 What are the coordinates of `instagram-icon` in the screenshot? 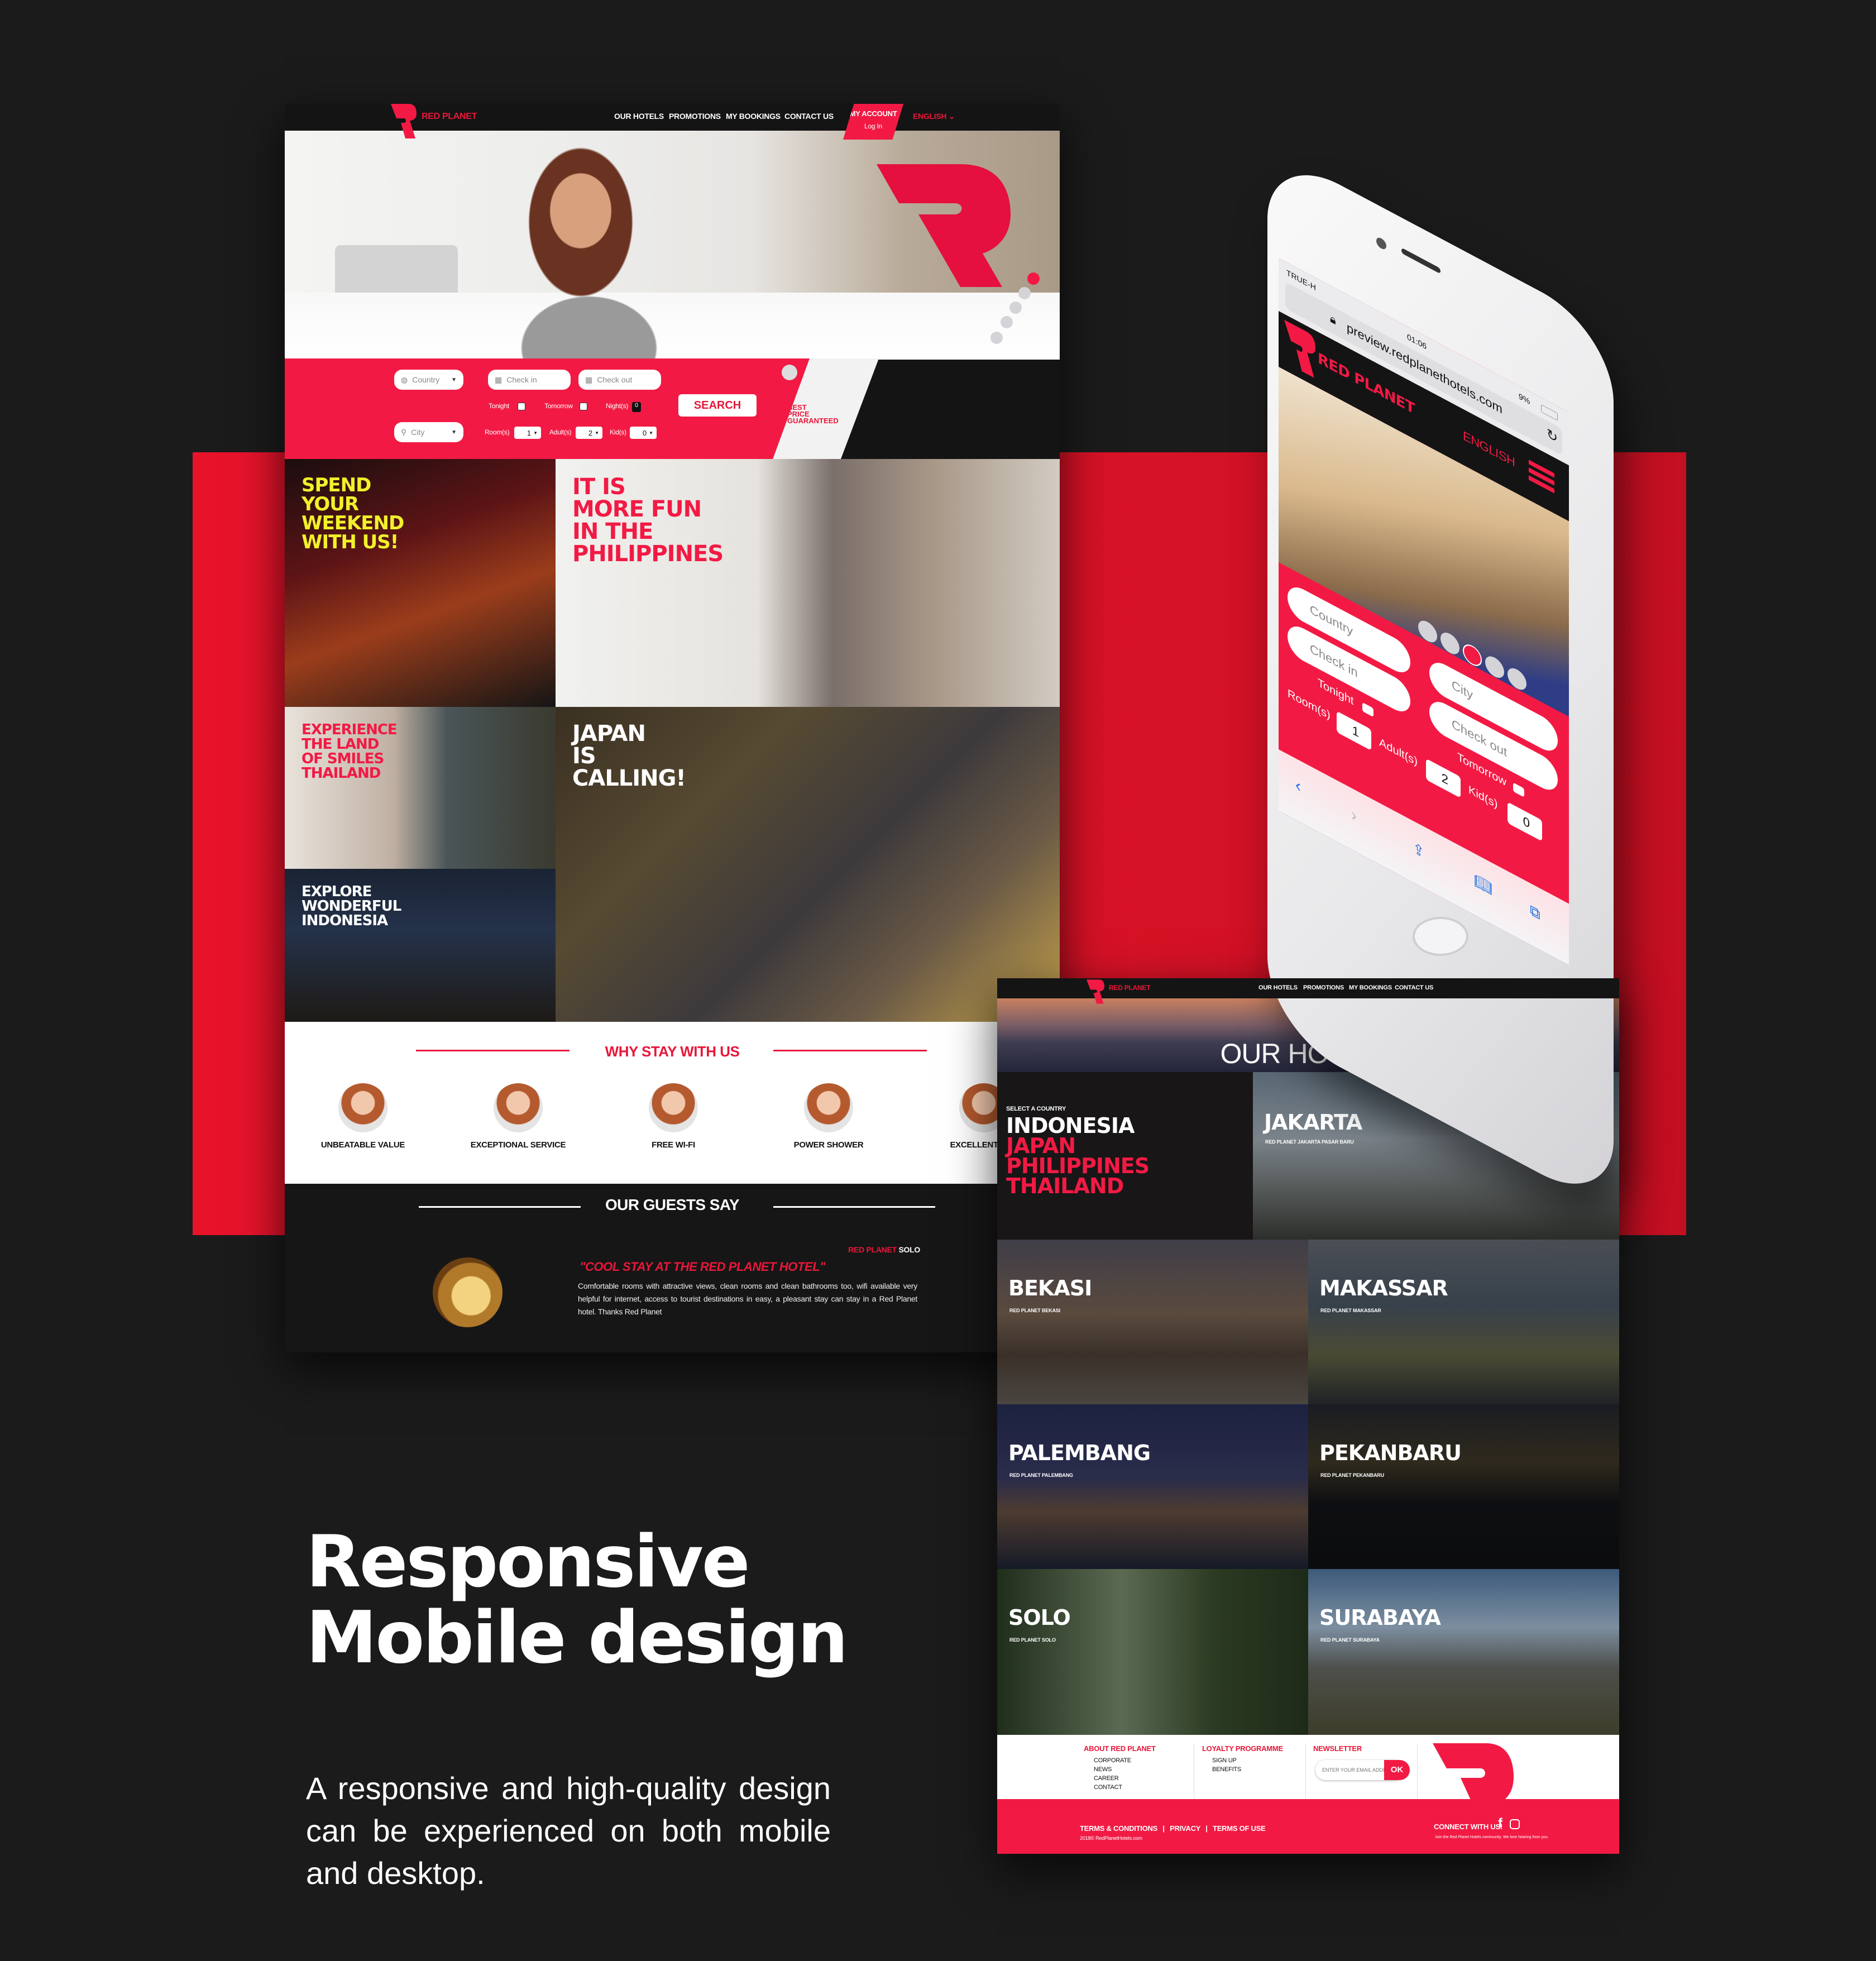 It's located at (1515, 1824).